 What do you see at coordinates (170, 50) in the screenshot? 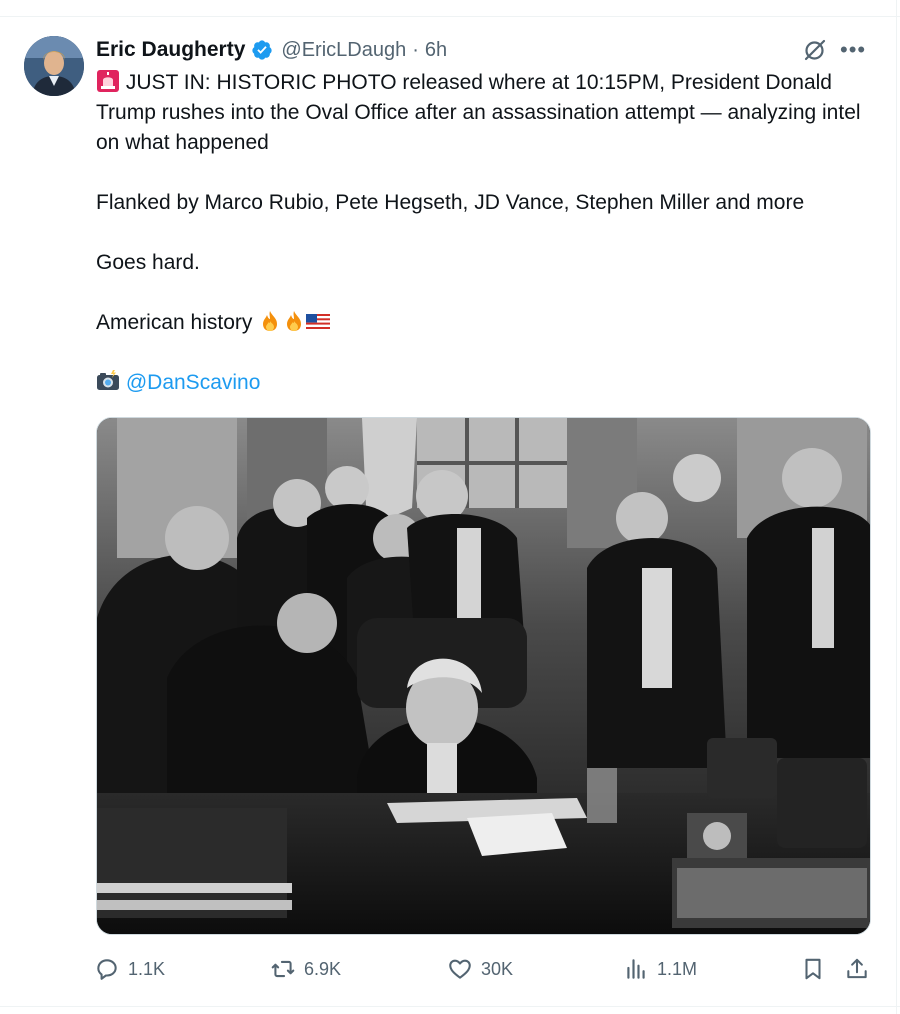
I see `author-name: Eric Daugherty` at bounding box center [170, 50].